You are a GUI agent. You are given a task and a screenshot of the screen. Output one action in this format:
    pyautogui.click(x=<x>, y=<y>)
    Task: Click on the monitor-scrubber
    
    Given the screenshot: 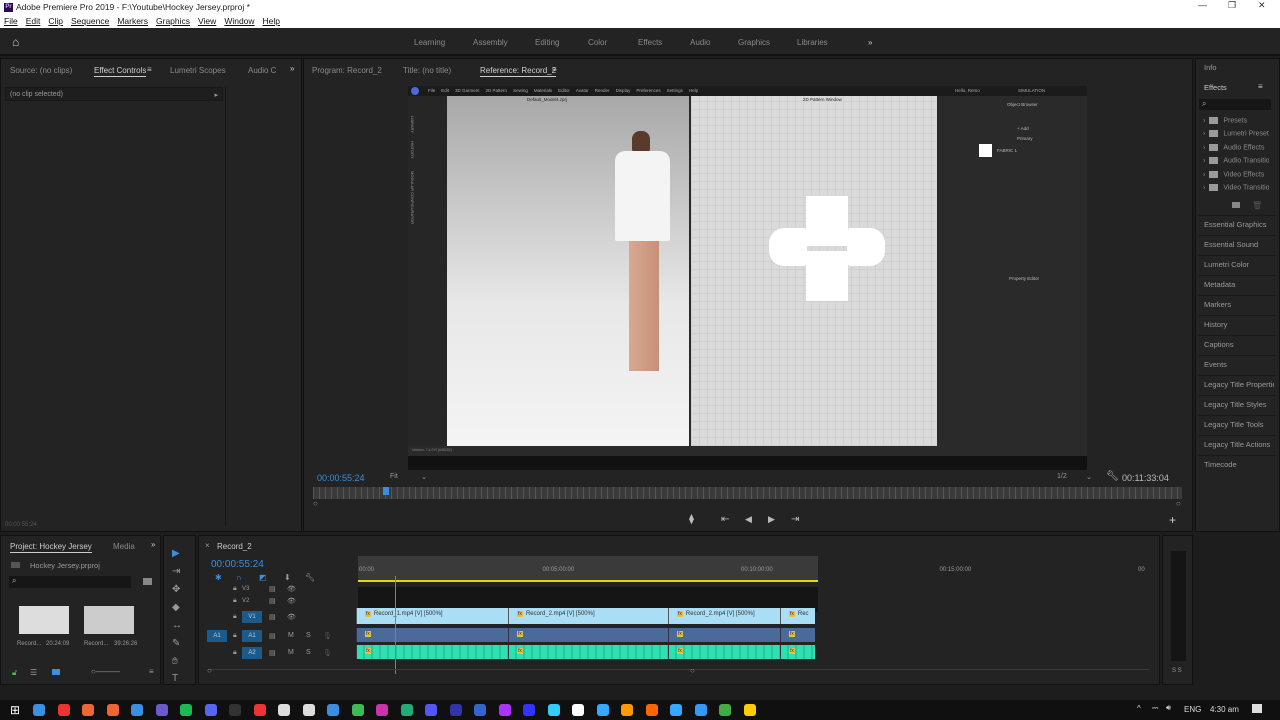 What is the action you would take?
    pyautogui.click(x=747, y=493)
    